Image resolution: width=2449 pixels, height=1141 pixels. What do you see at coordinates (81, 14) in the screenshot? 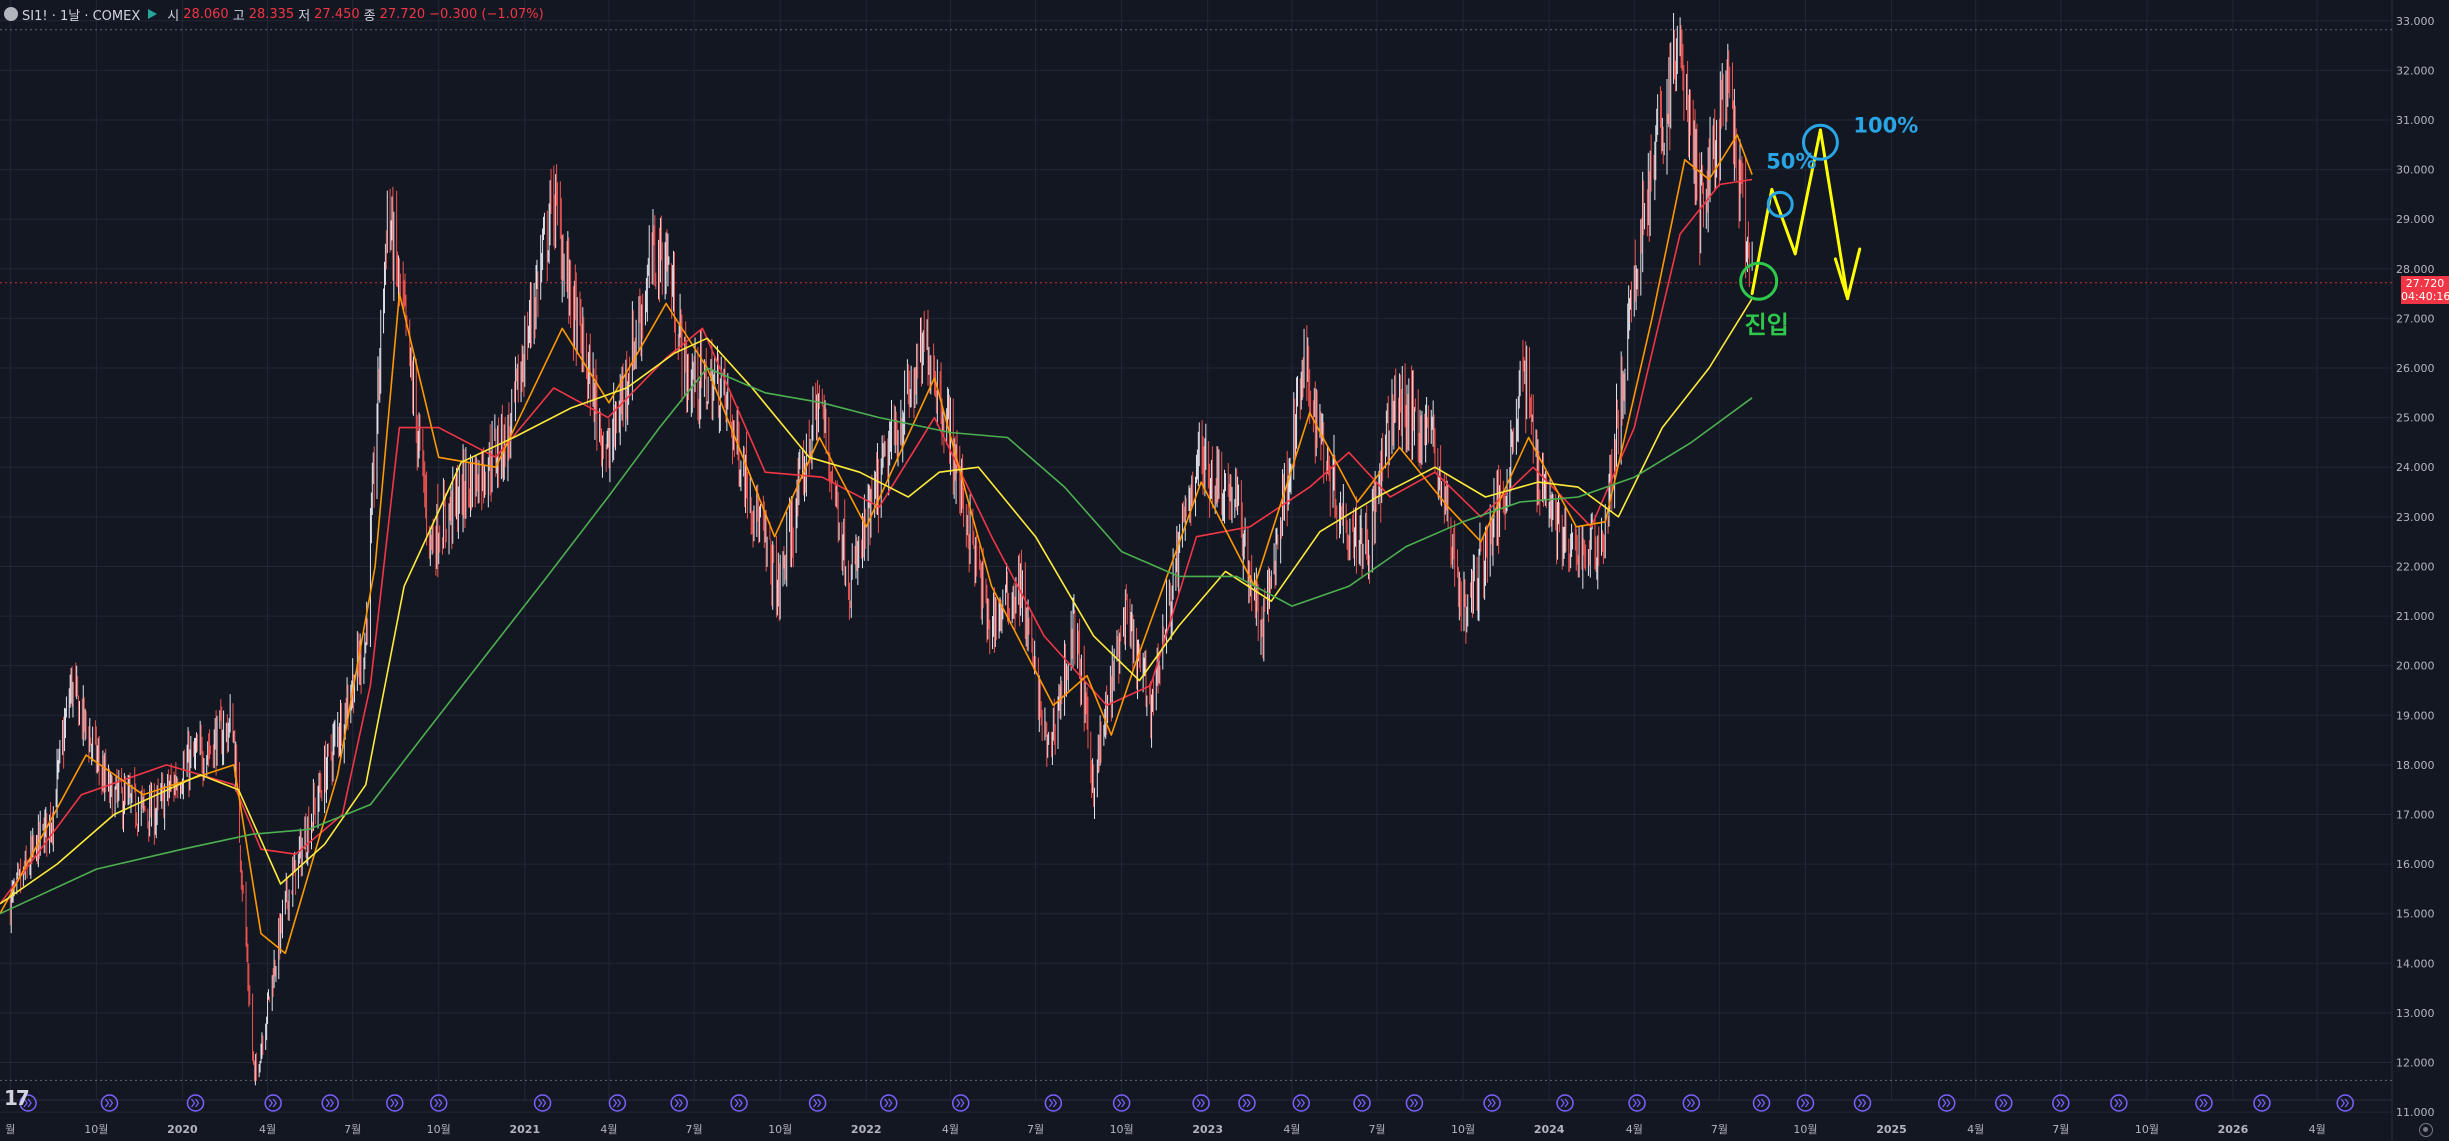
I see `symbol-title: SI1! · 1날 · COMEX` at bounding box center [81, 14].